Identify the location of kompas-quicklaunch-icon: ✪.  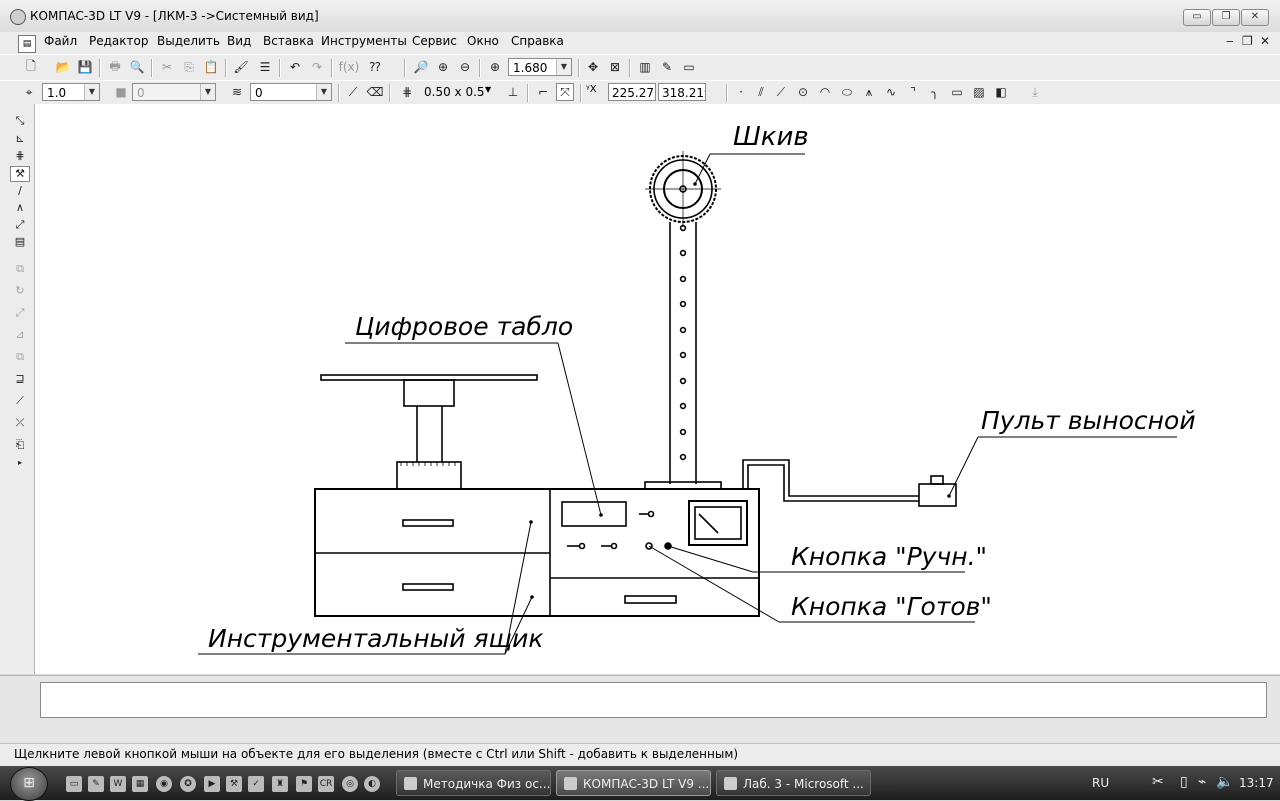
(188, 784).